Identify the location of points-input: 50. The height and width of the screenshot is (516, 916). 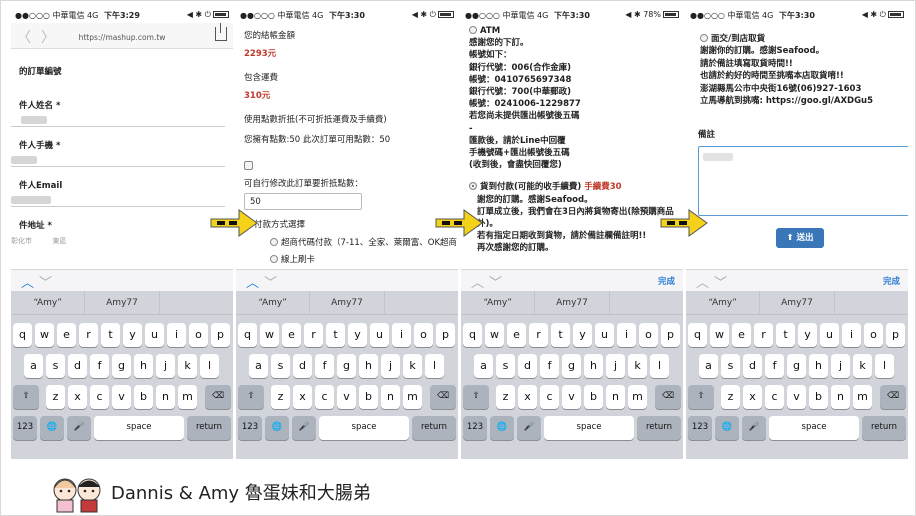
(303, 201).